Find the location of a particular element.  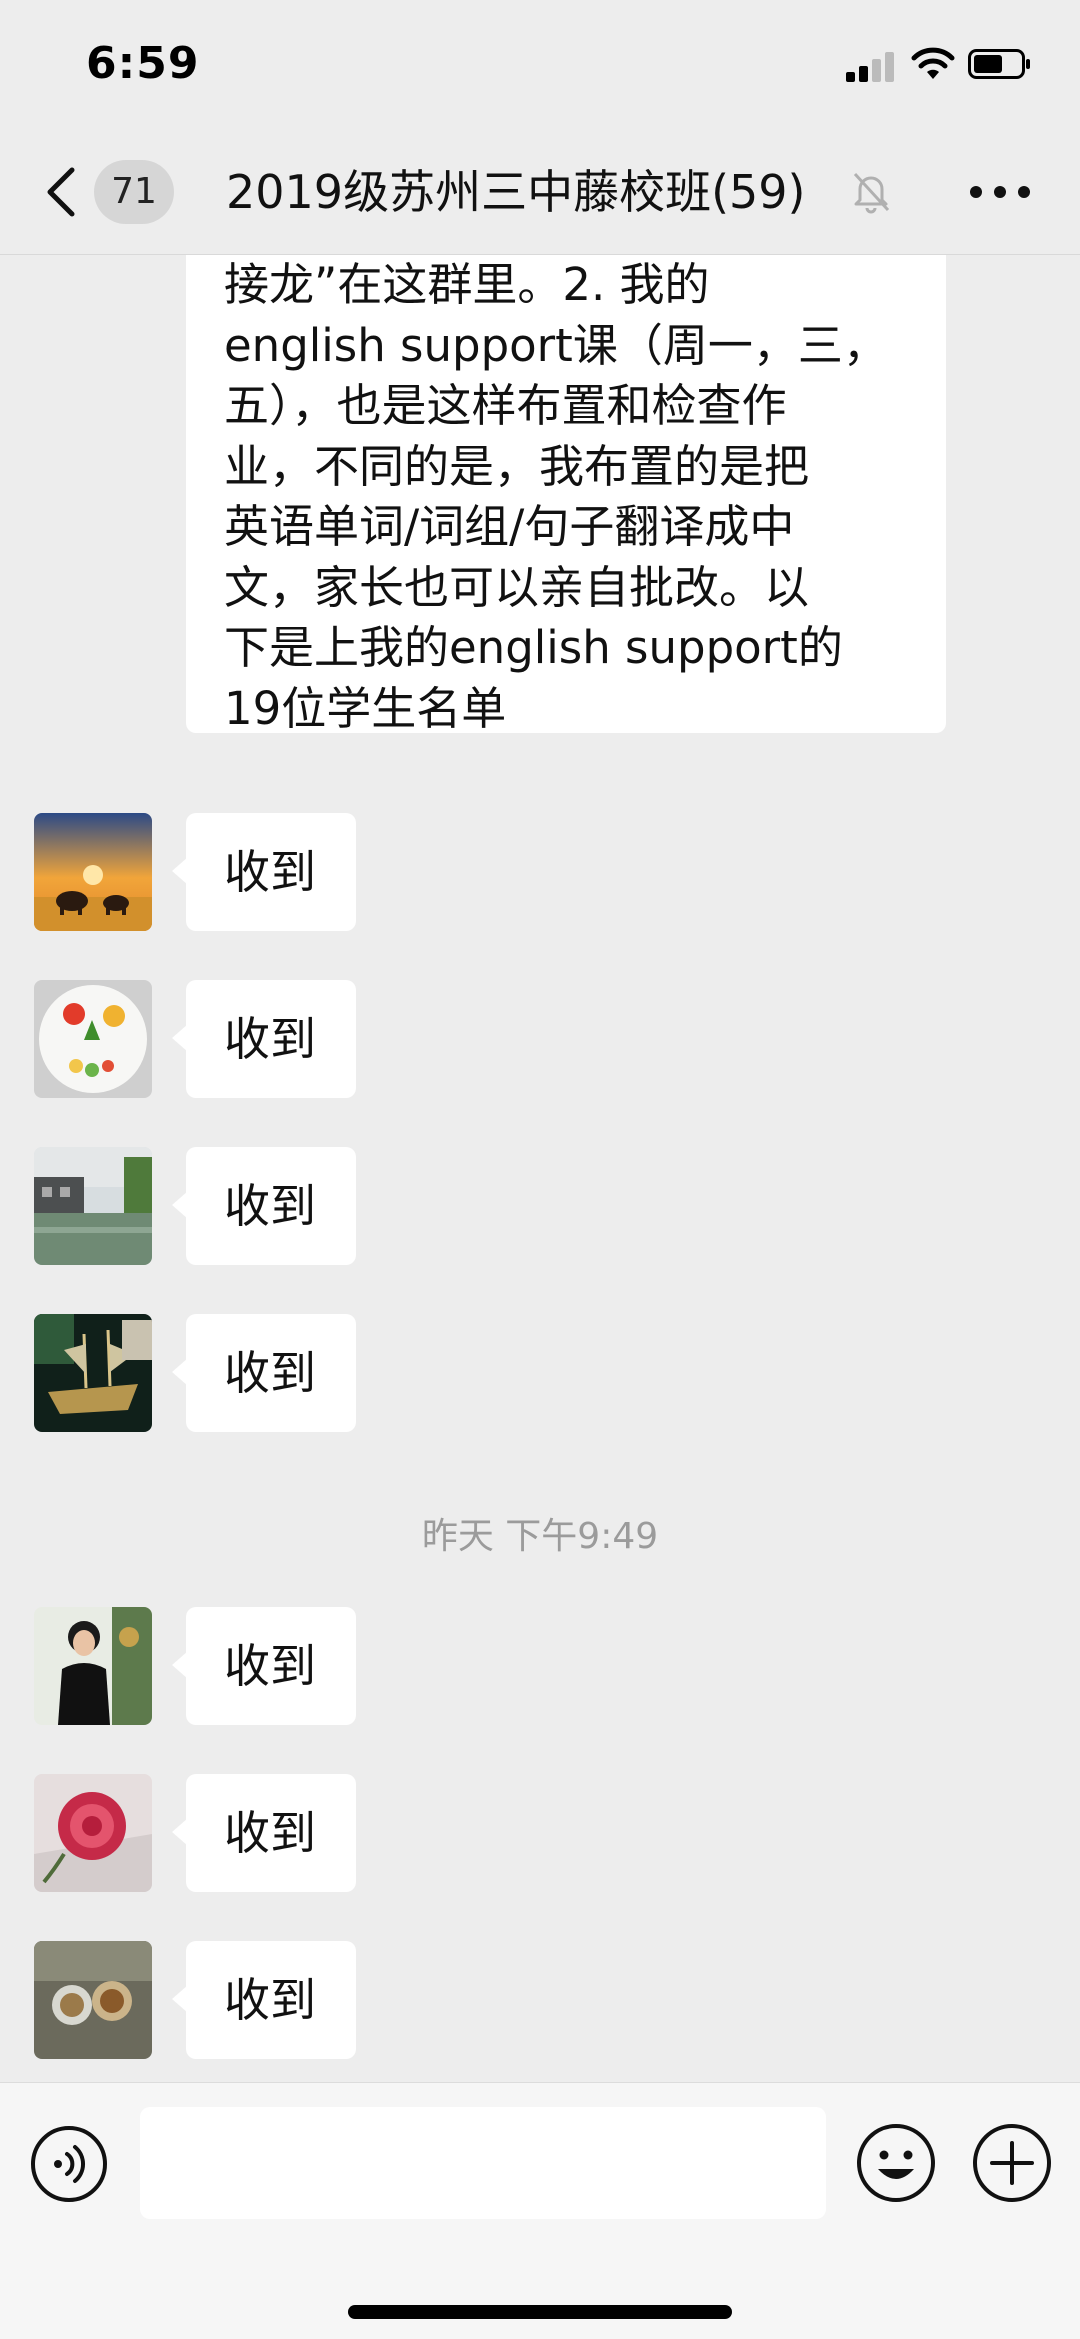

input-bar is located at coordinates (540, 2210).